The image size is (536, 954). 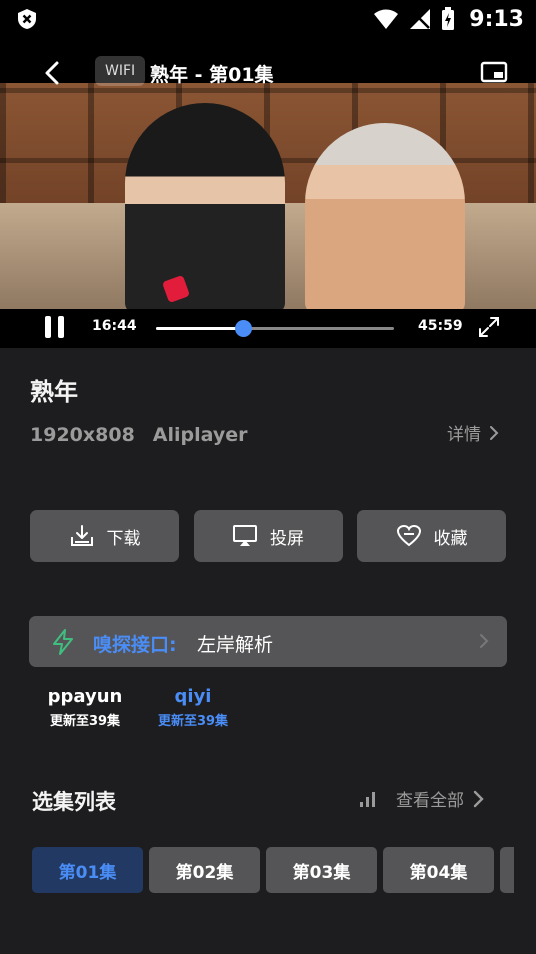 What do you see at coordinates (204, 870) in the screenshot?
I see `episode-item: 第02集` at bounding box center [204, 870].